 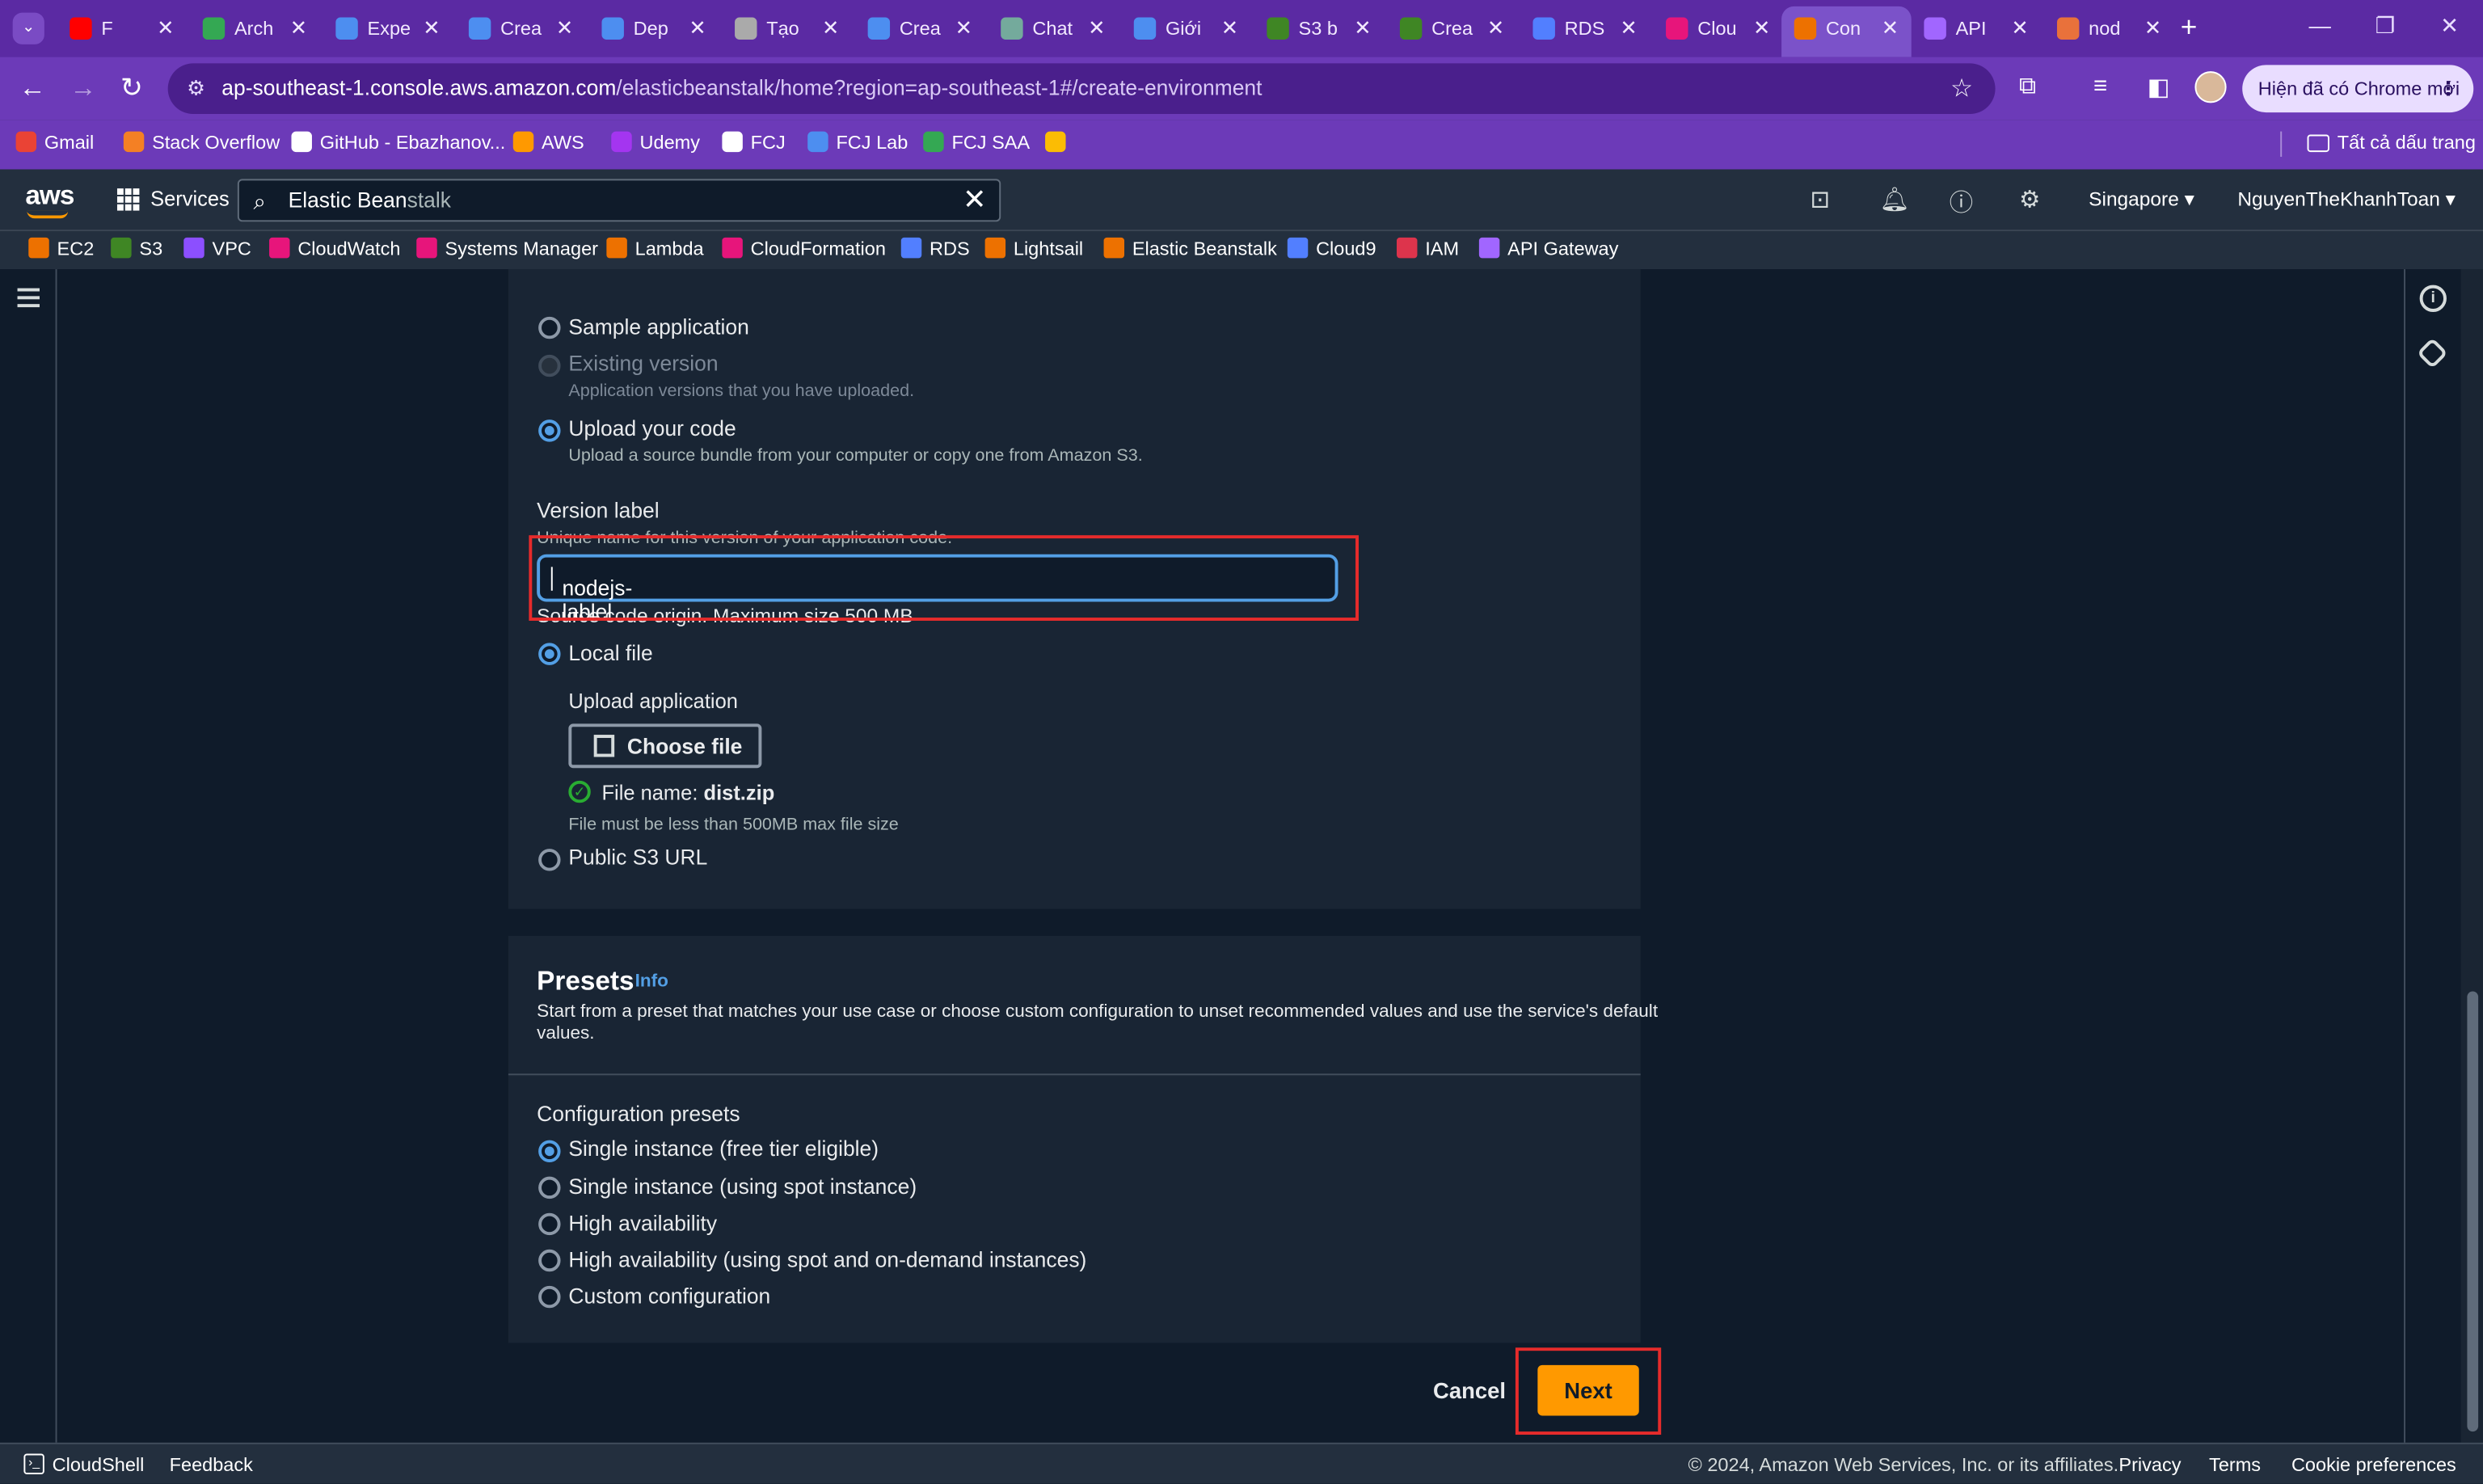 What do you see at coordinates (2391, 143) in the screenshot?
I see `all-bookmarks-button: Tất cả dấu trang` at bounding box center [2391, 143].